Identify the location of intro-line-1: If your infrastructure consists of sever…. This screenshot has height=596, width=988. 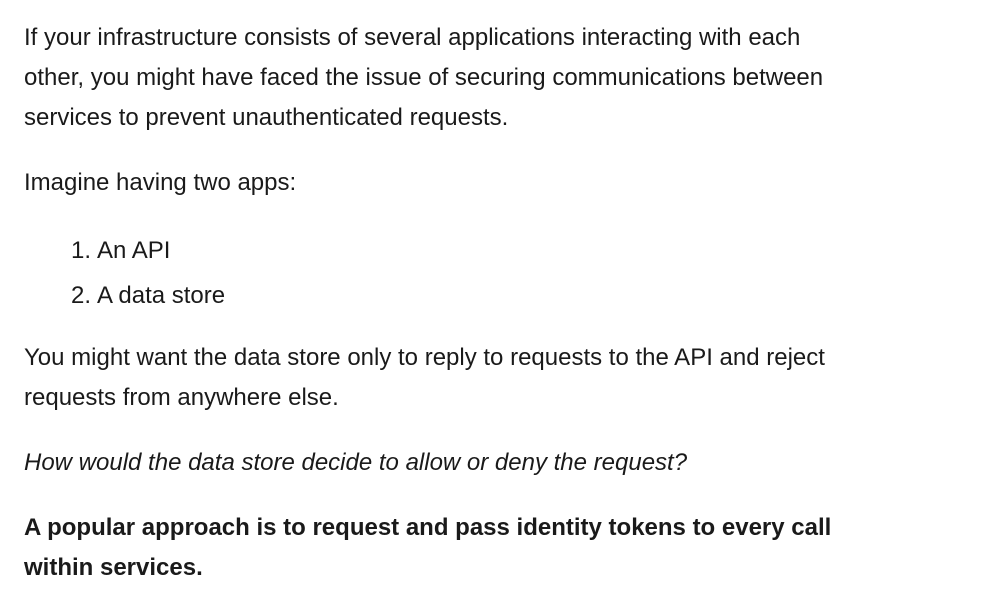
(412, 37).